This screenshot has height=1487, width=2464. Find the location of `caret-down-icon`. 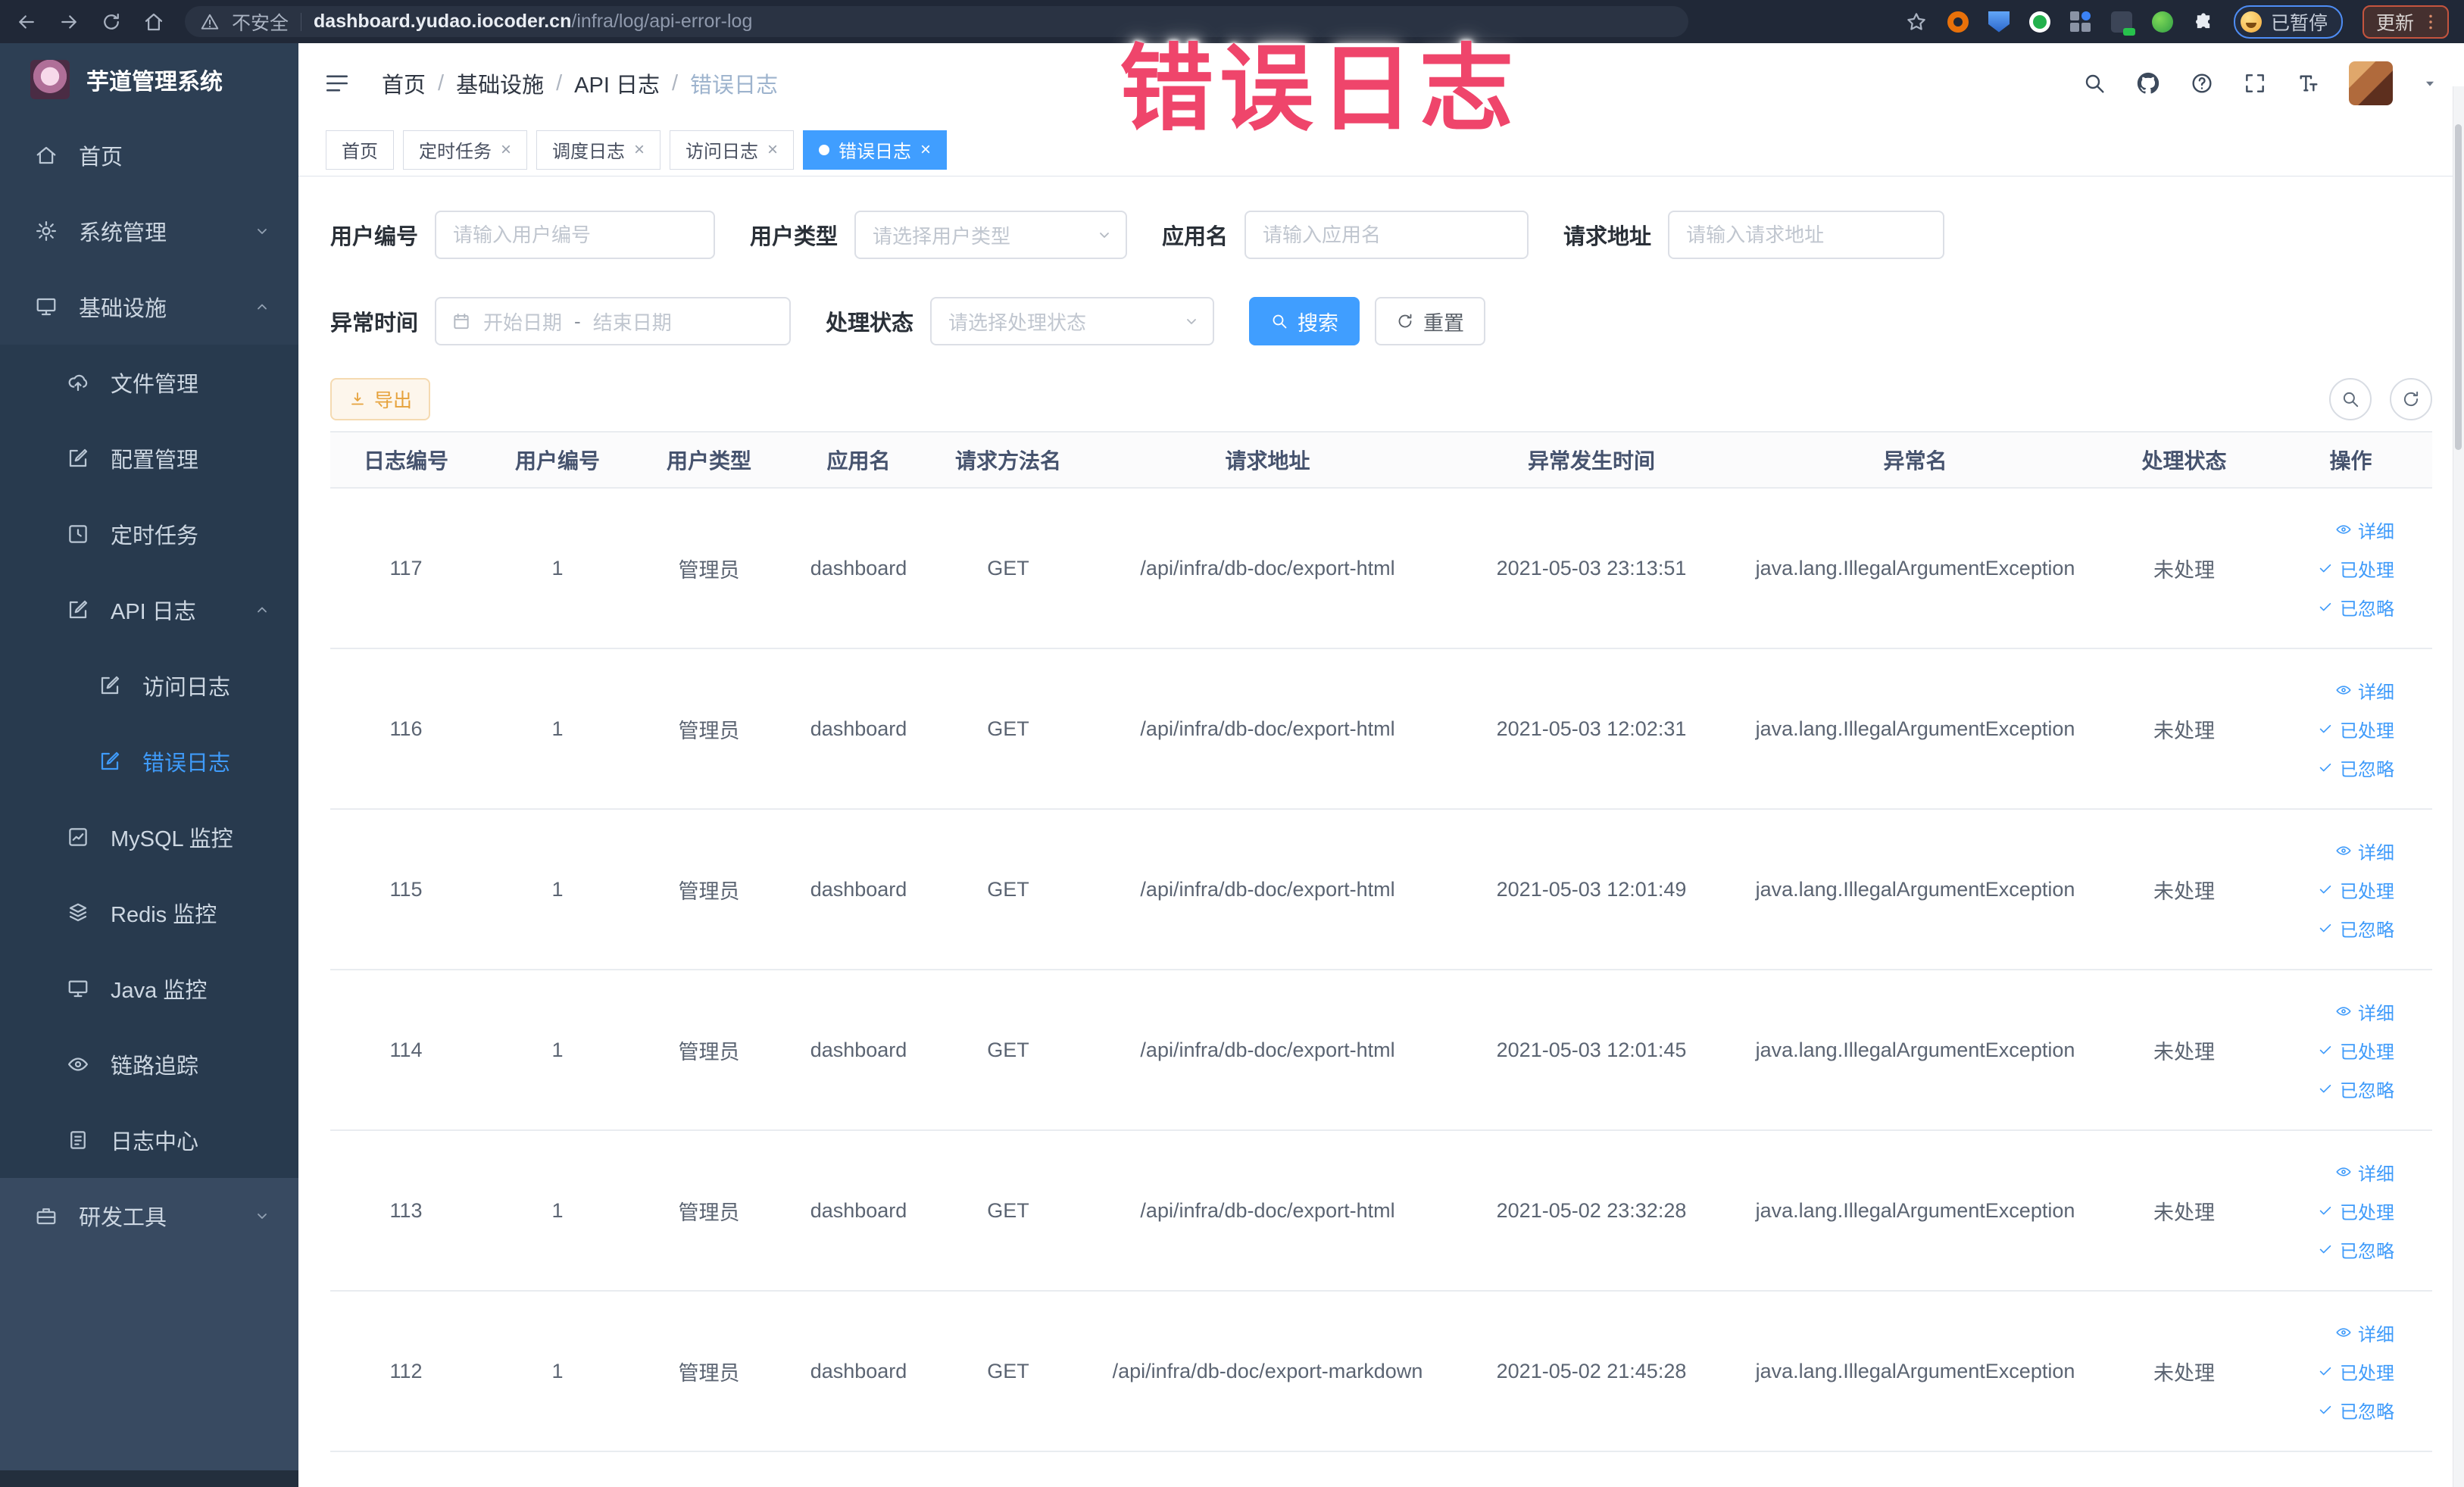

caret-down-icon is located at coordinates (2430, 83).